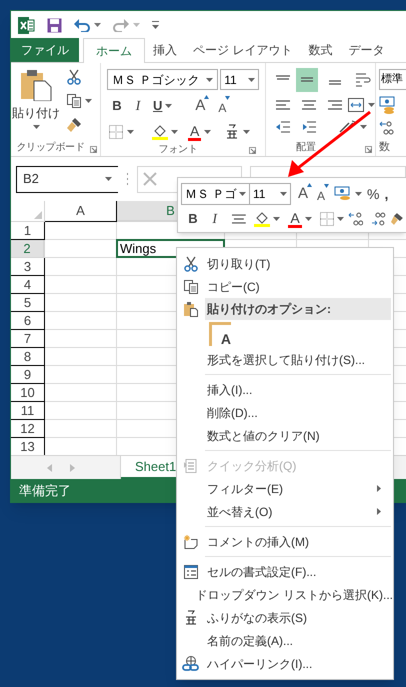 The width and height of the screenshot is (406, 687). What do you see at coordinates (28, 303) in the screenshot?
I see `row-header: 5` at bounding box center [28, 303].